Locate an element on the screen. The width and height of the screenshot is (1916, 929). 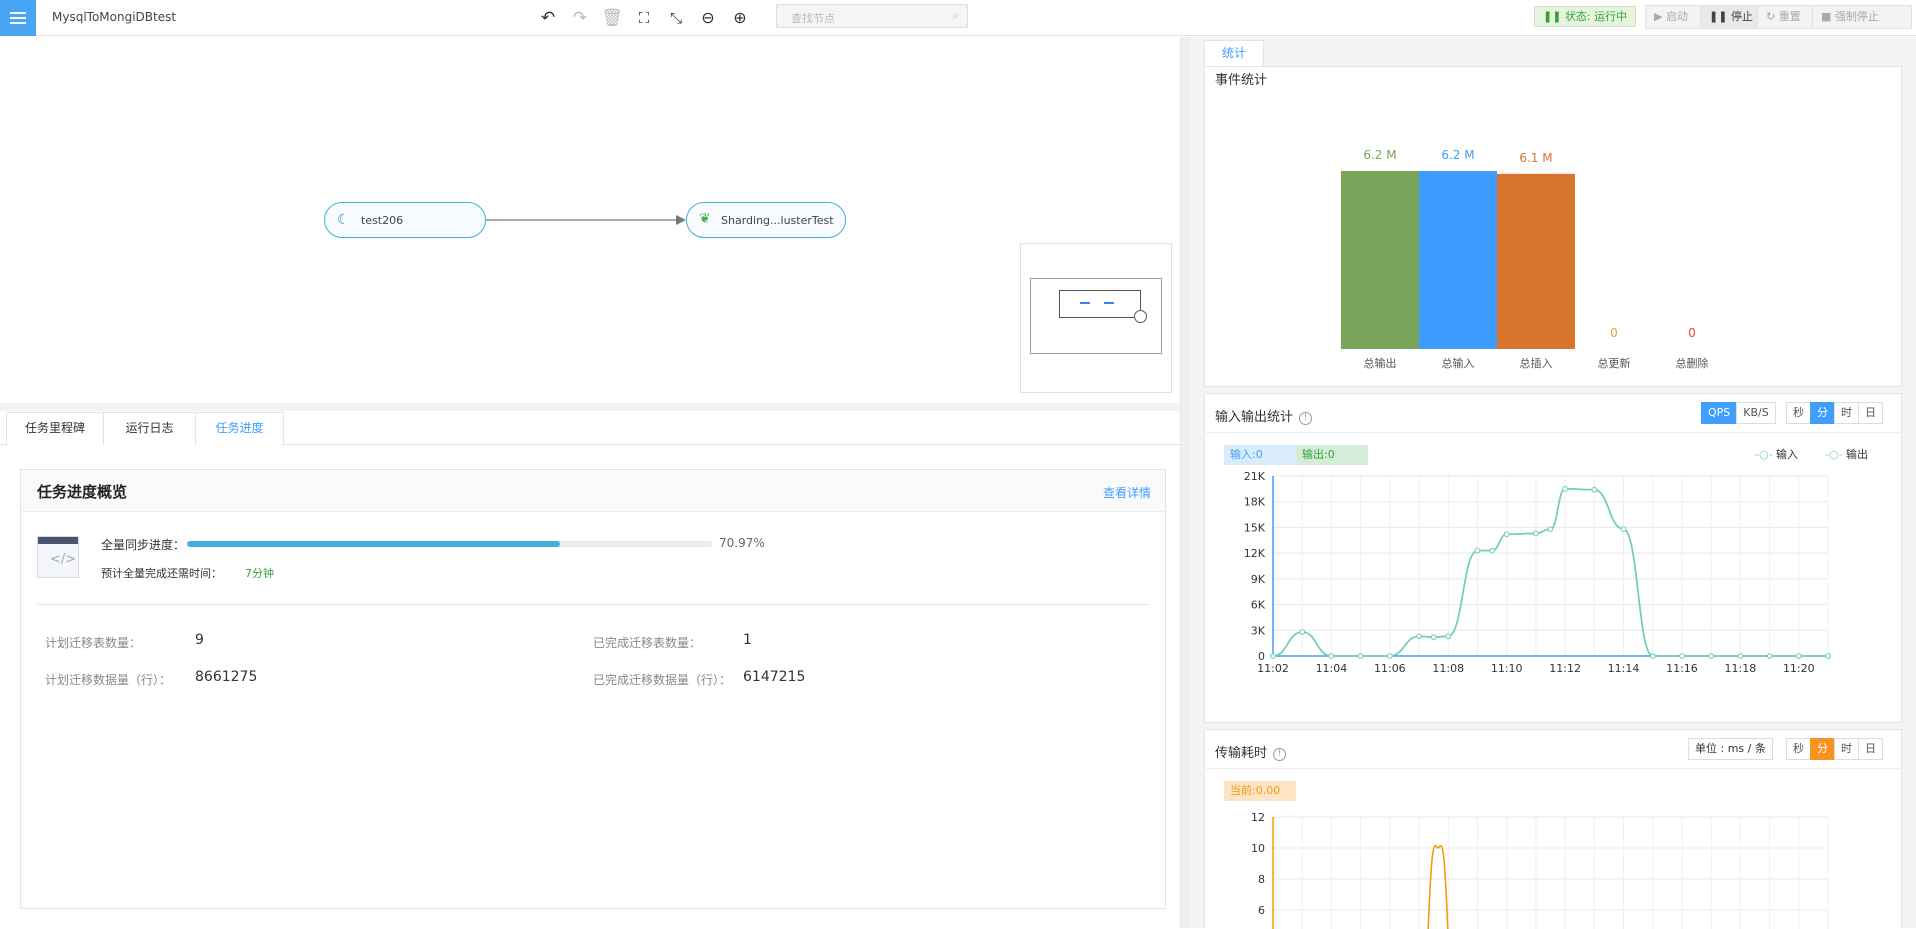
event-stats-panel: 事件统计 6.2 M 总输出 6.2 M 总输入 6.1 M 总插入 0 总更新 0 总删除 is located at coordinates (1553, 226).